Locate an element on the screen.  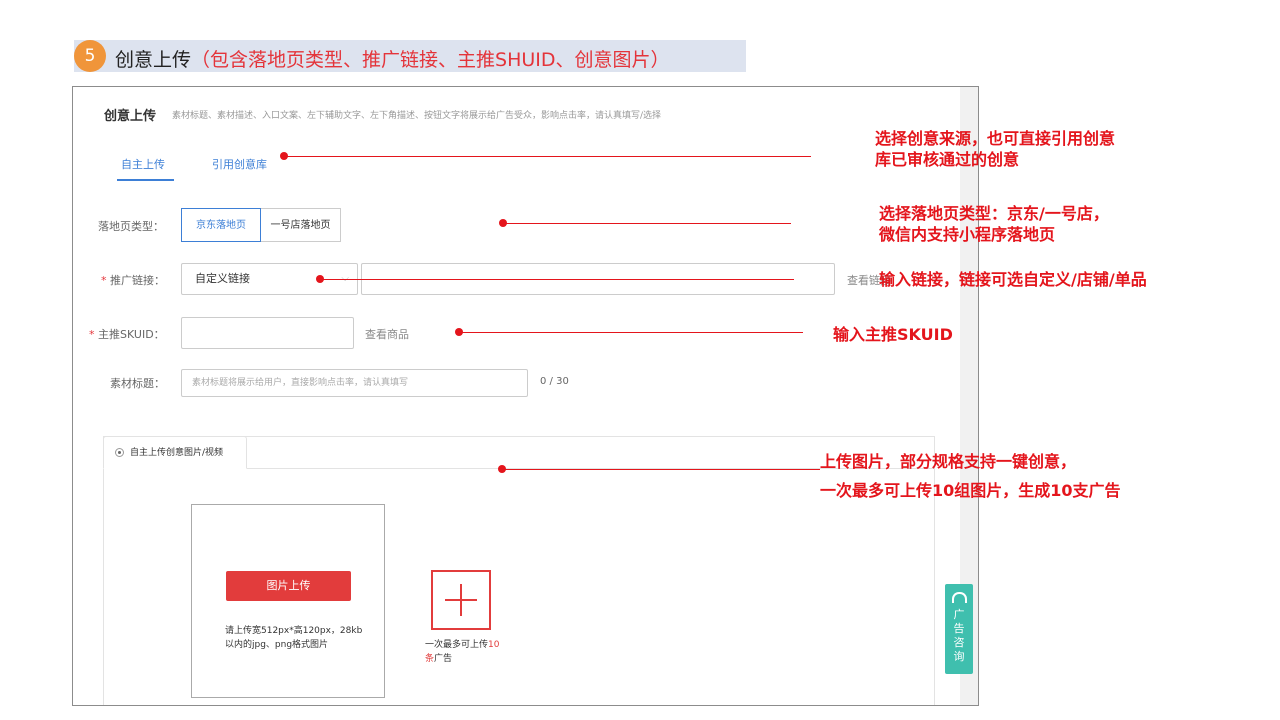
step-number-badge: 5 is located at coordinates (90, 56).